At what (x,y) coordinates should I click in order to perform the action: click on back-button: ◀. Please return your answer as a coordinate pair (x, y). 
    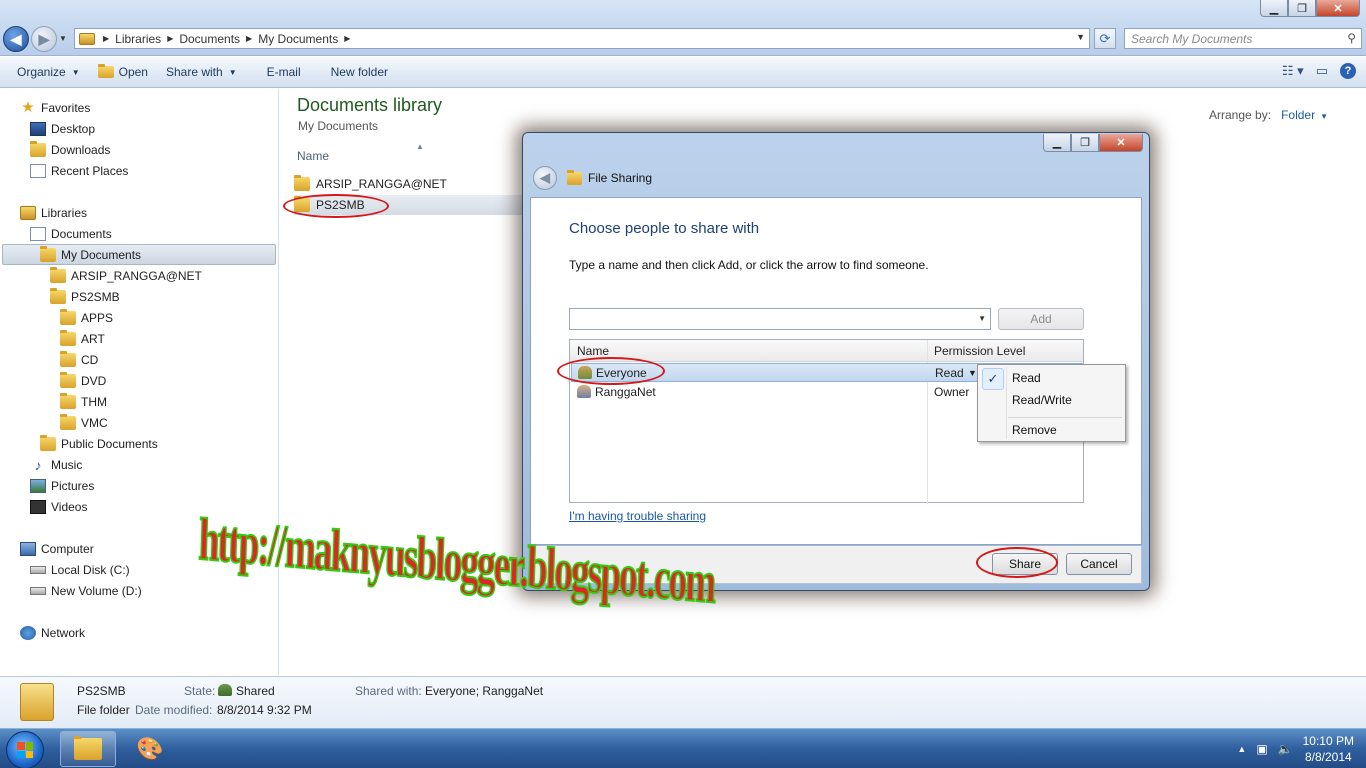
    Looking at the image, I should click on (16, 39).